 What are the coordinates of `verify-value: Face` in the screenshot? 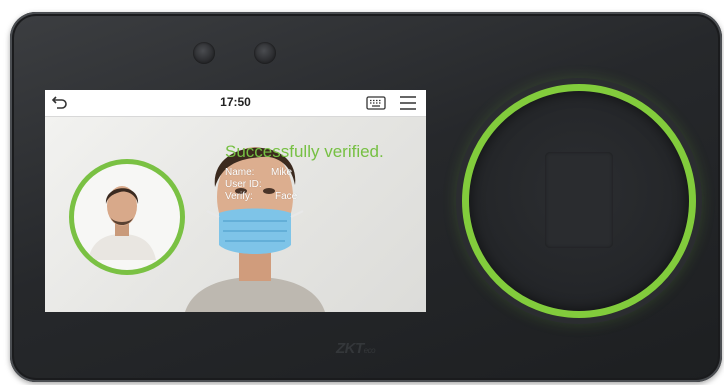 It's located at (286, 196).